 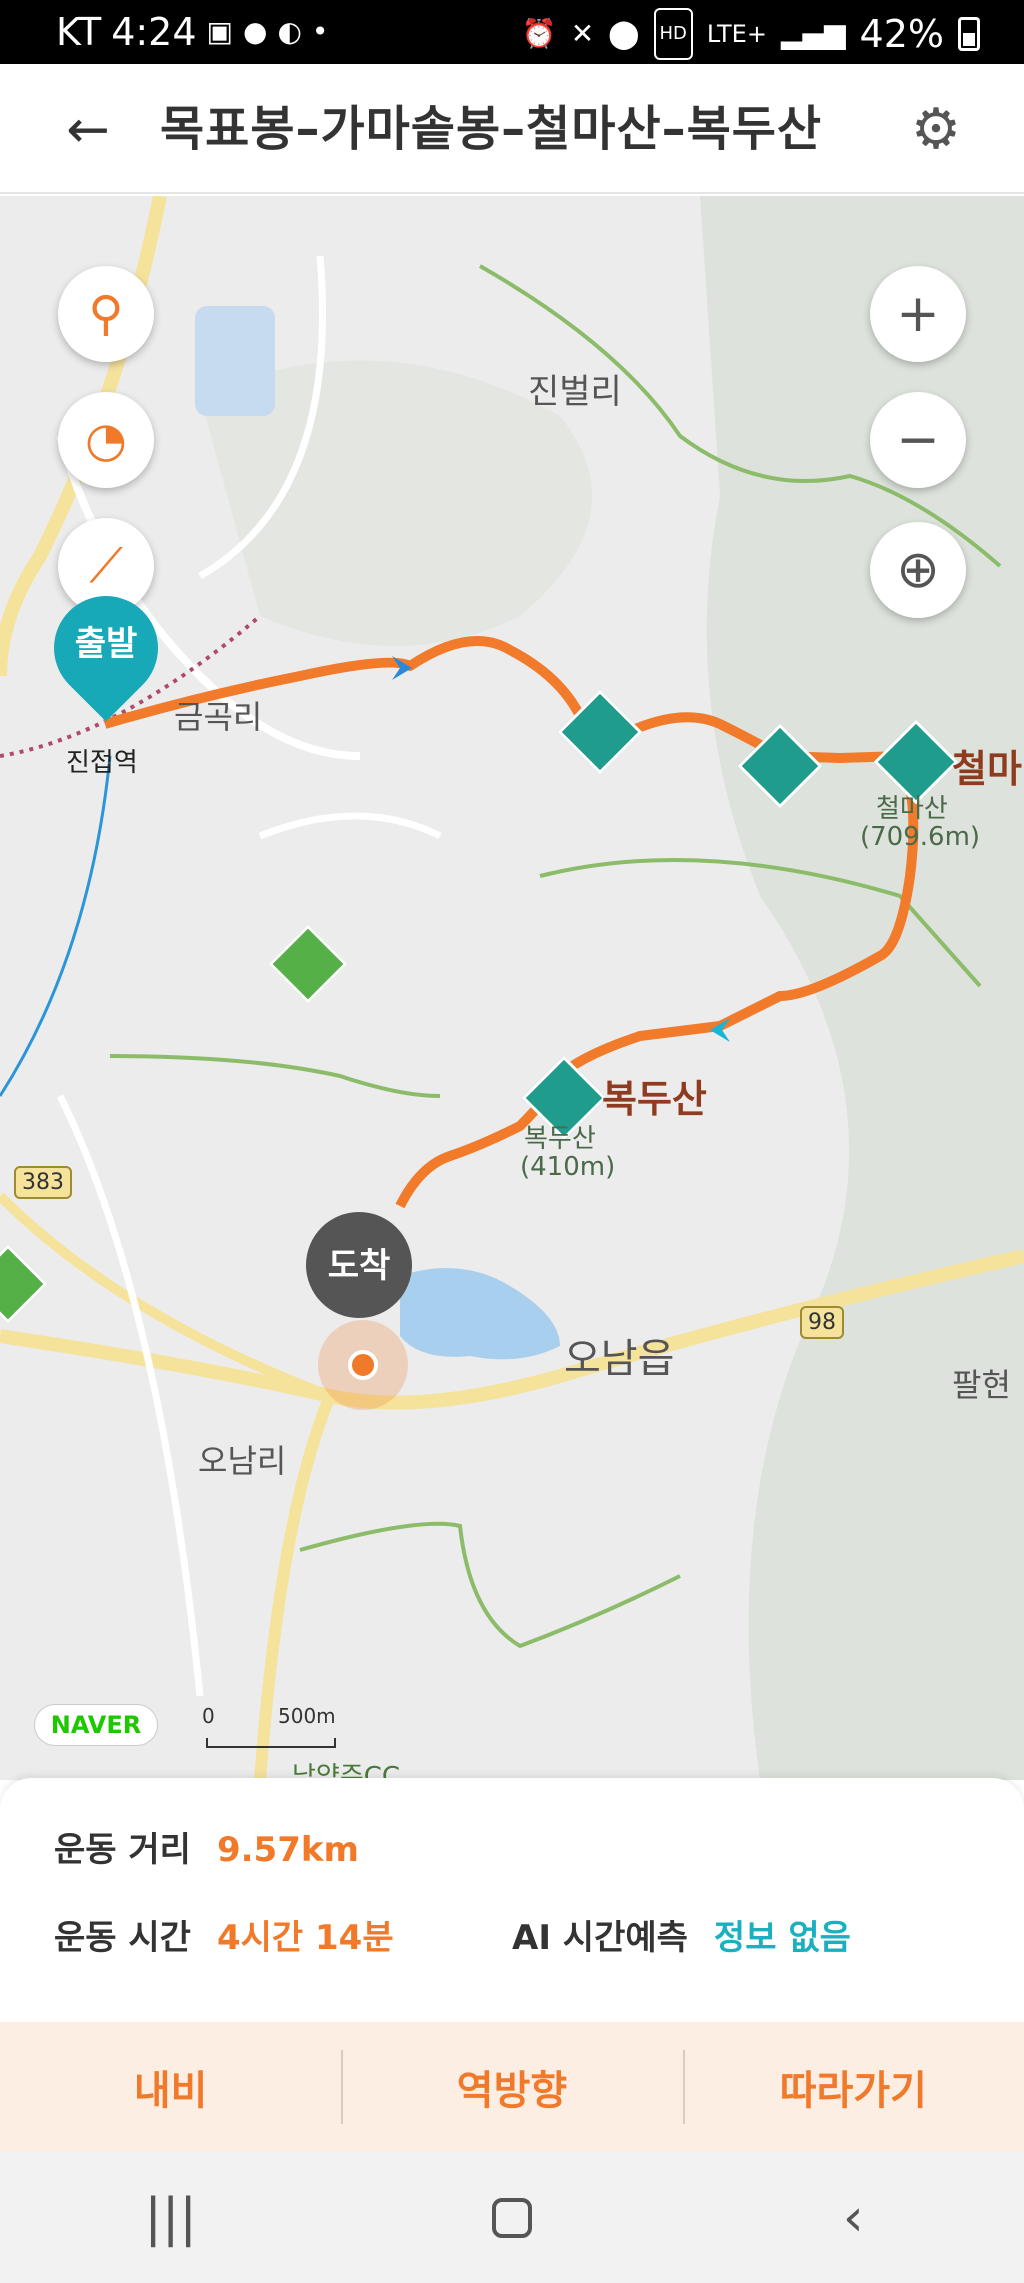 I want to click on naver-logo: NAVER, so click(x=96, y=1725).